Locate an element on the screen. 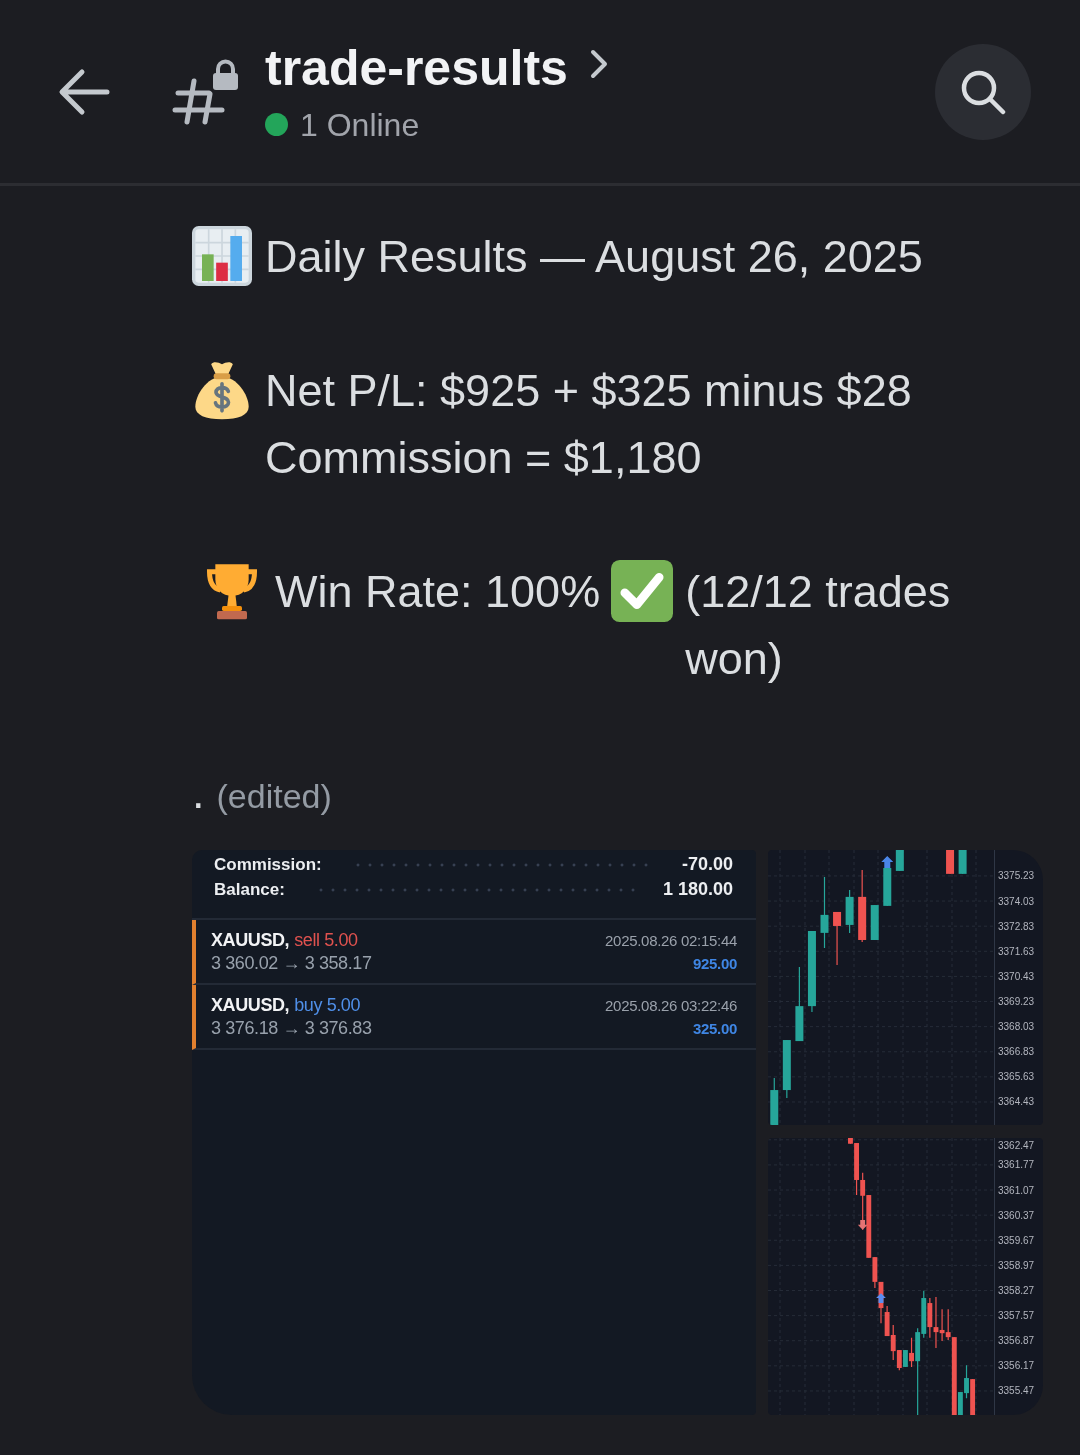  message-text: Daily Results — August 26, 2025 is located at coordinates (594, 257).